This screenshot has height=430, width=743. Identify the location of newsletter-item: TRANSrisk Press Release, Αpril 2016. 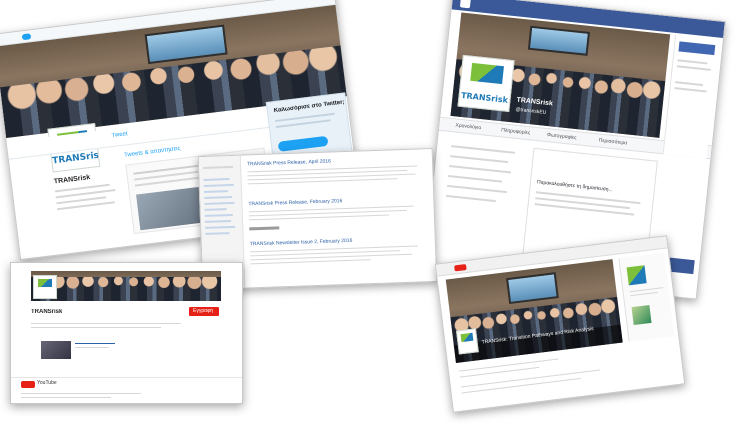
(337, 177).